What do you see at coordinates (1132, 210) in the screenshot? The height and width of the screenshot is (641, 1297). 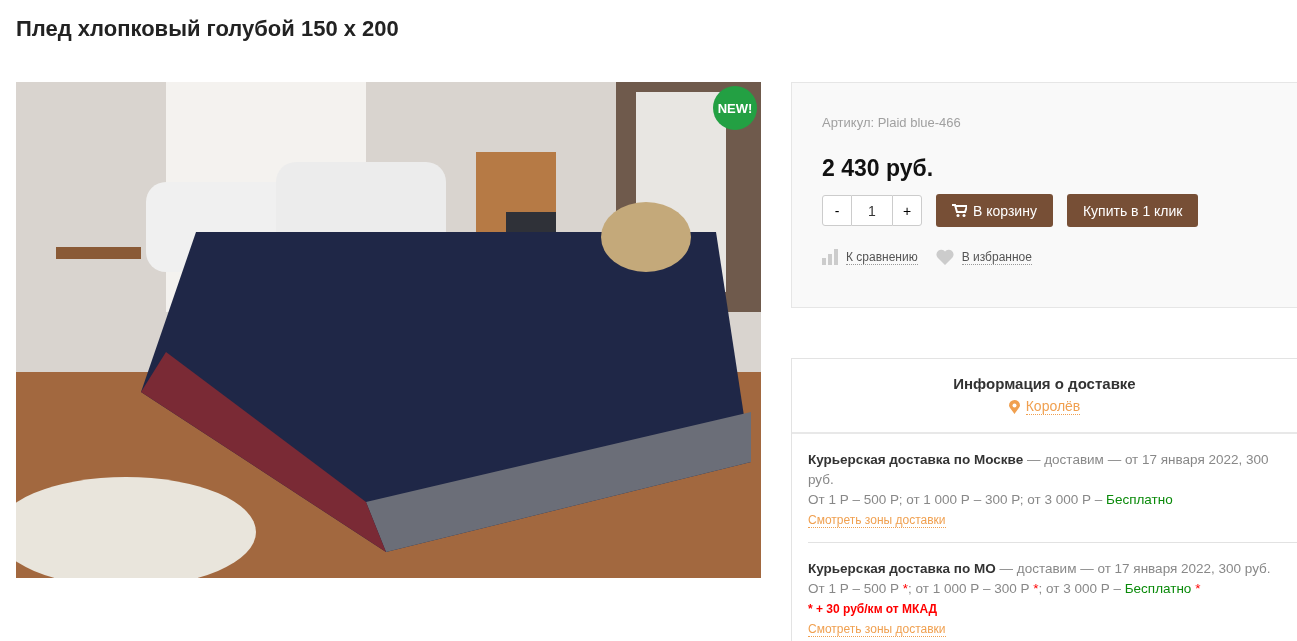 I see `buy-button: Купить в 1 клик` at bounding box center [1132, 210].